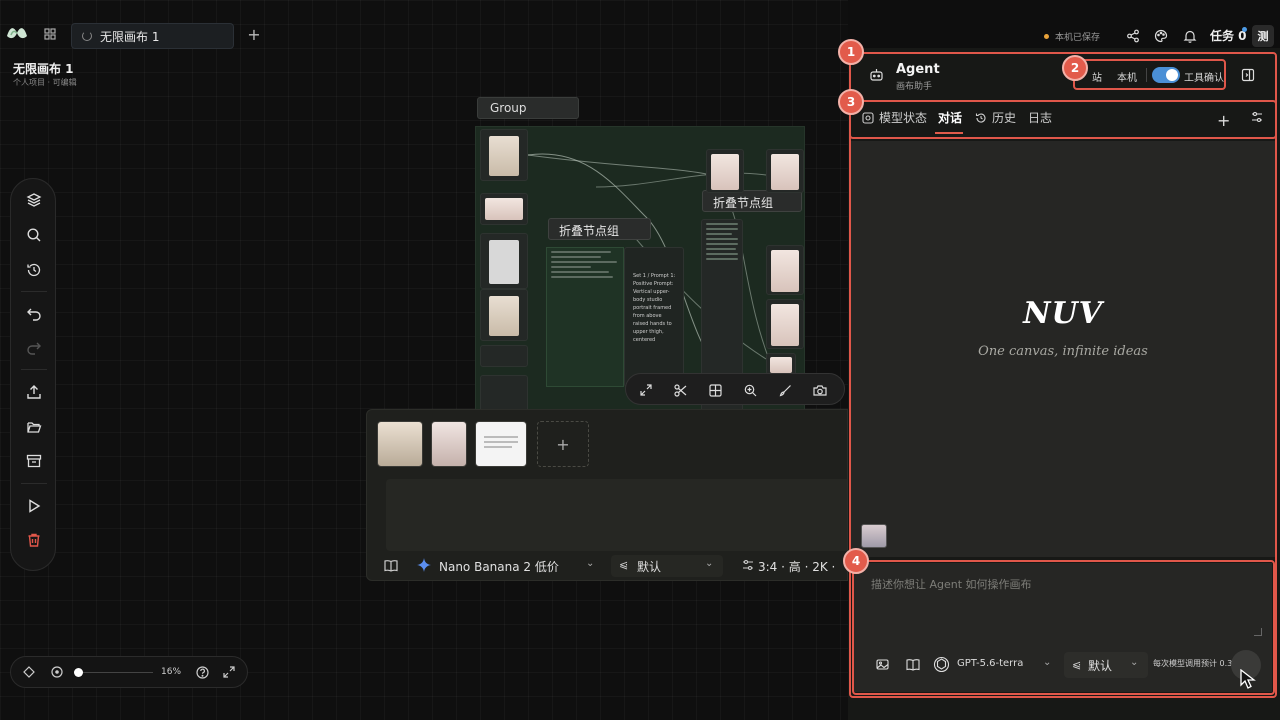  I want to click on annotation-badge: 2, so click(1075, 68).